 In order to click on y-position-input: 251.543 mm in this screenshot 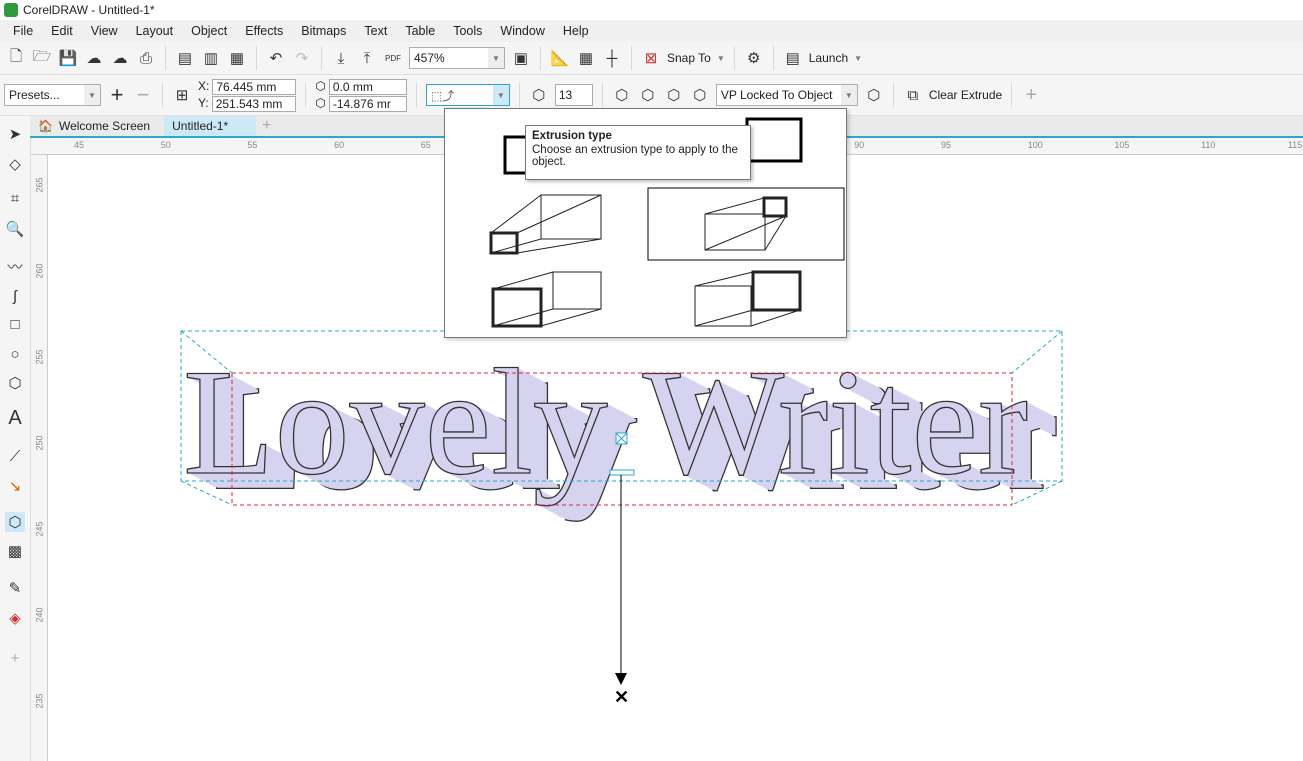, I will do `click(253, 103)`.